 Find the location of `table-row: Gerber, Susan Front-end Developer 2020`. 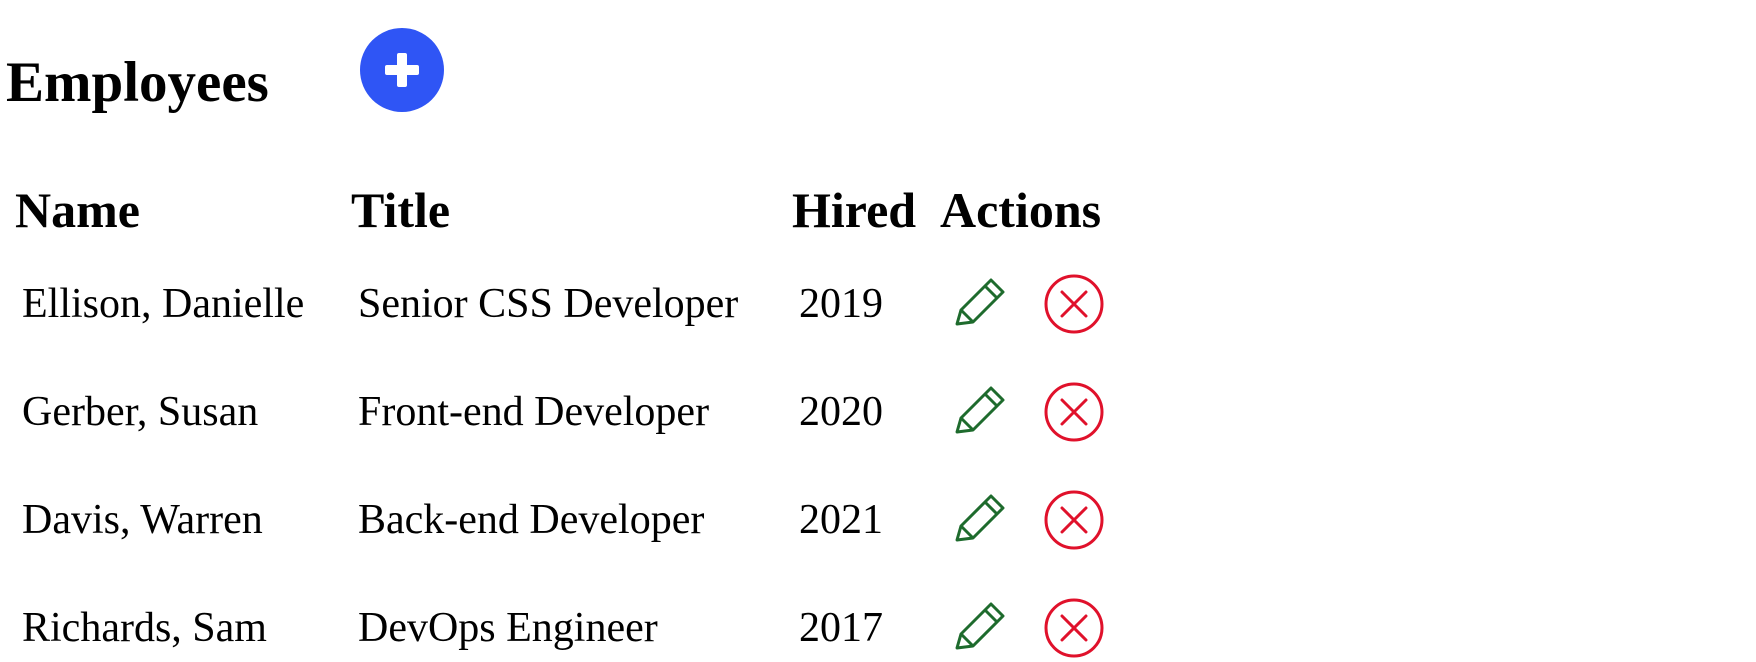

table-row: Gerber, Susan Front-end Developer 2020 is located at coordinates (564, 412).